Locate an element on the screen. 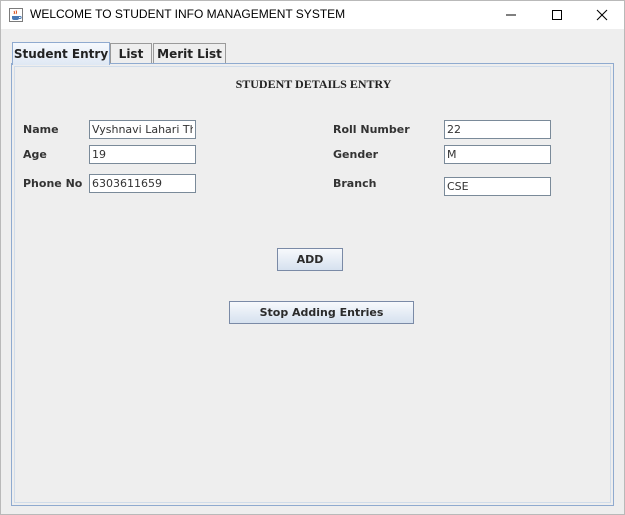  java-cup-icon is located at coordinates (16, 14).